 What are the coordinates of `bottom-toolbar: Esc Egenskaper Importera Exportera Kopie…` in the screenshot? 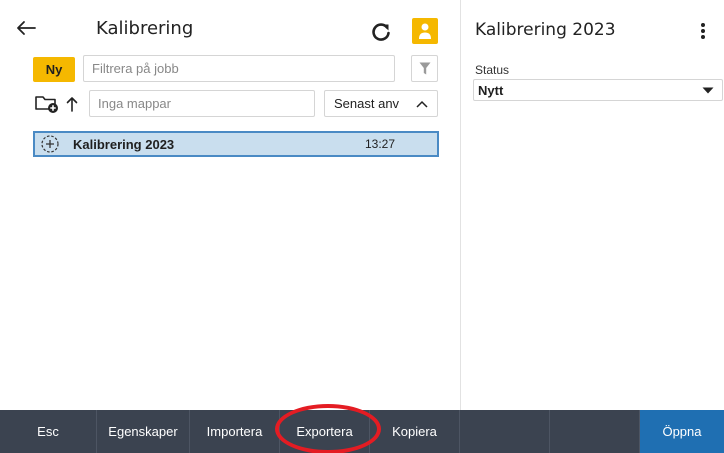 It's located at (362, 431).